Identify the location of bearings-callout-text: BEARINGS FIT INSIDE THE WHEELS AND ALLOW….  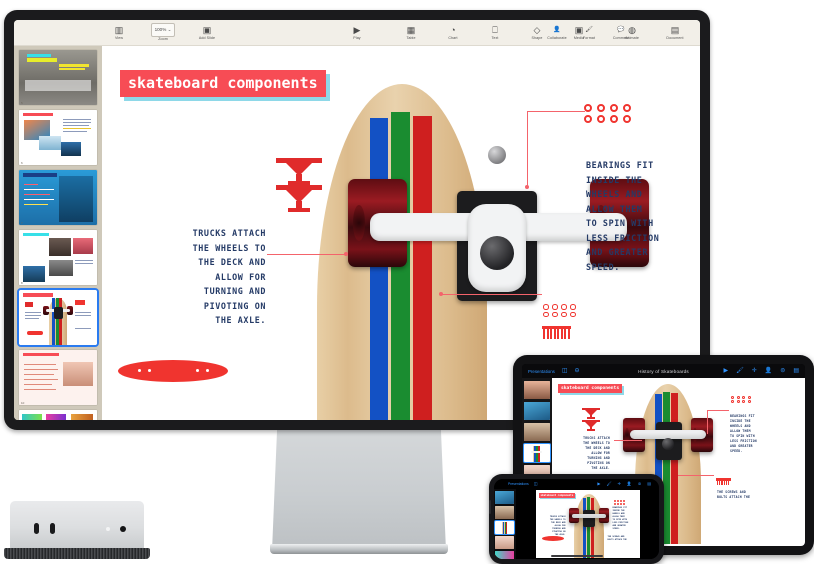
(643, 216).